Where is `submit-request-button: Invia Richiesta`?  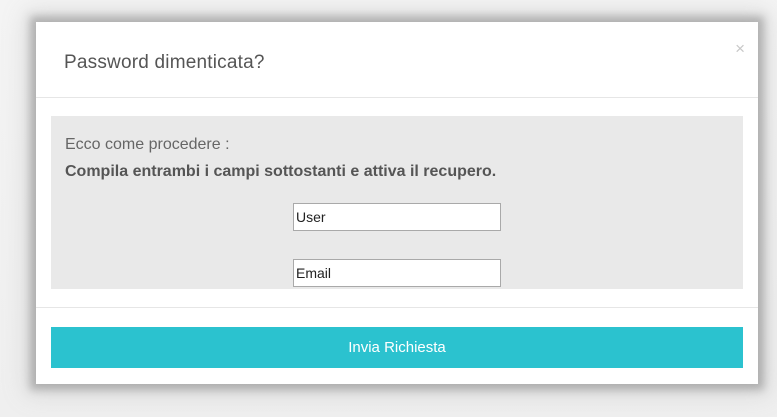 submit-request-button: Invia Richiesta is located at coordinates (397, 347).